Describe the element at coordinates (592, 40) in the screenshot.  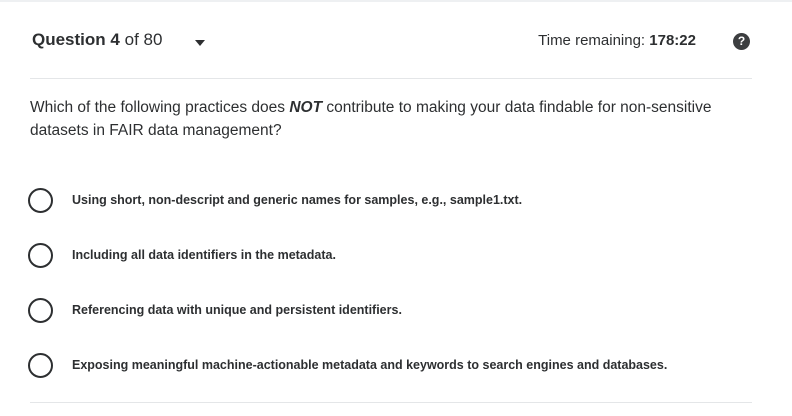
I see `timer-label: Time remaining:` at that location.